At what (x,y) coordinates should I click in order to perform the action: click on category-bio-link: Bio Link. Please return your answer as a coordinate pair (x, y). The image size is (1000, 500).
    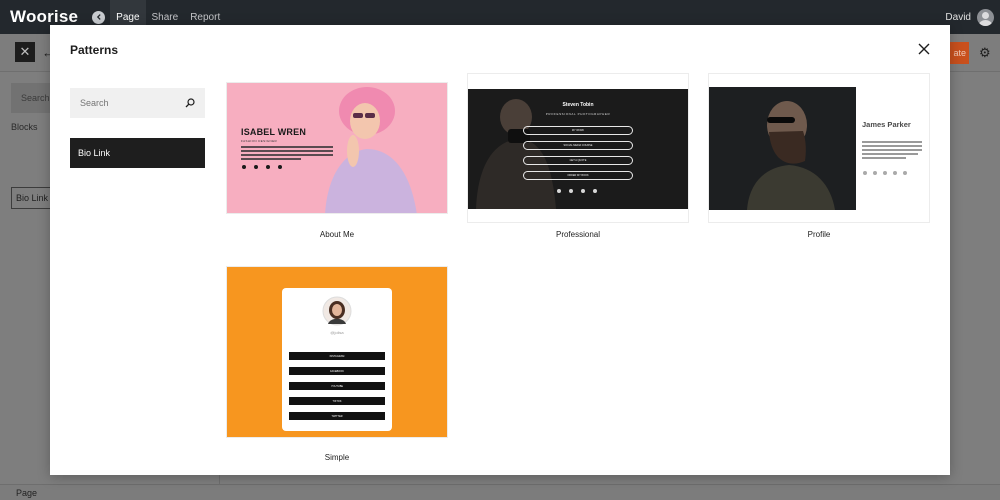
    Looking at the image, I should click on (137, 153).